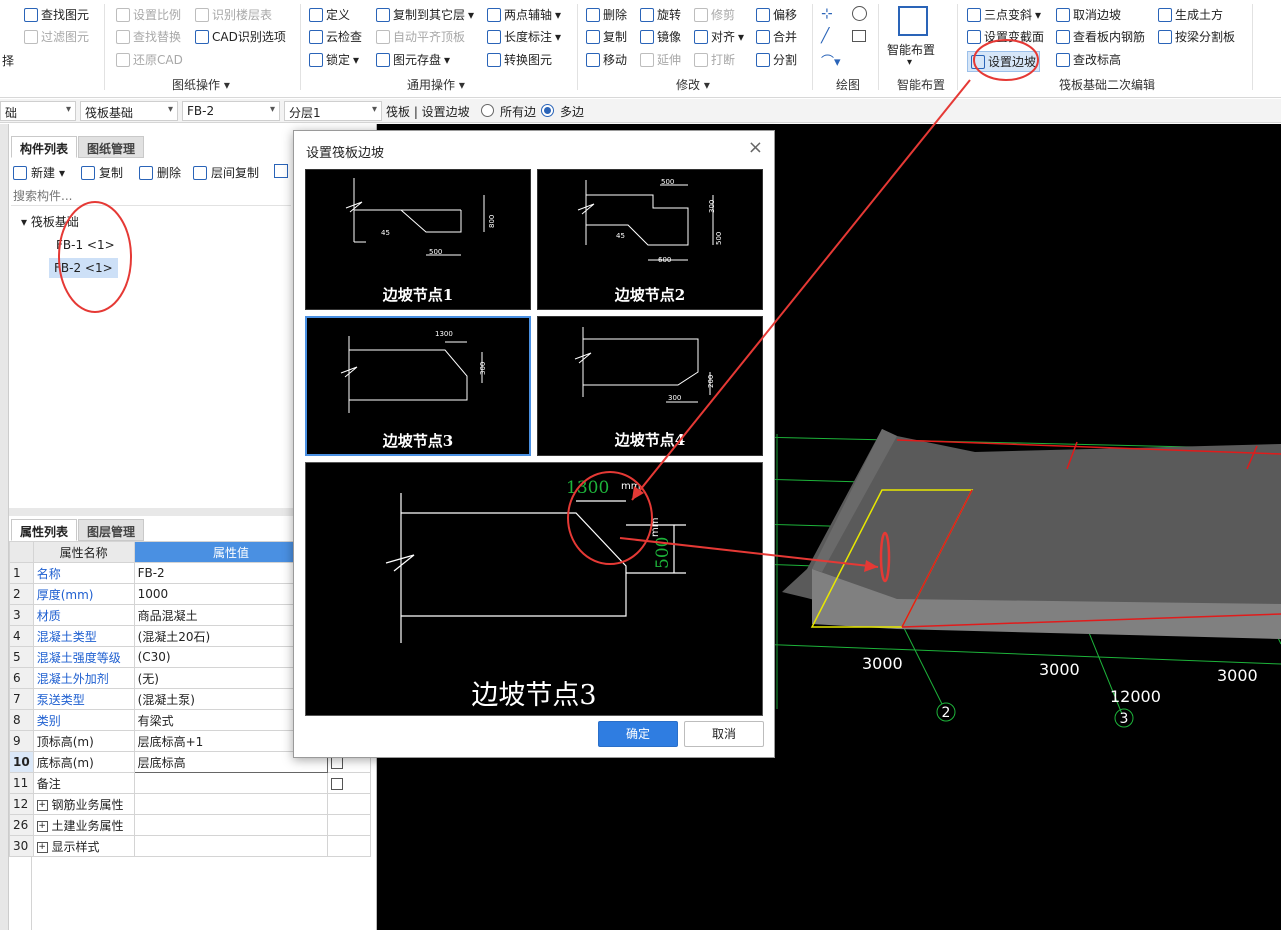  I want to click on cad-options-button: CAD识别选项, so click(240, 36).